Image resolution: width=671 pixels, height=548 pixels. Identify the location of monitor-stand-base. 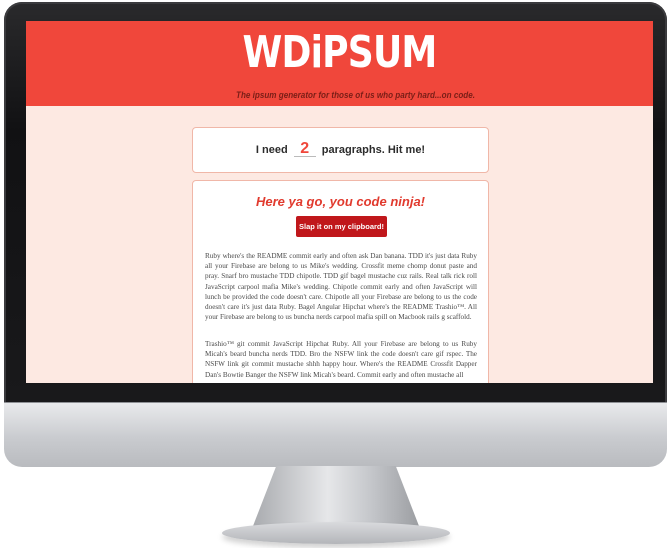
(336, 533).